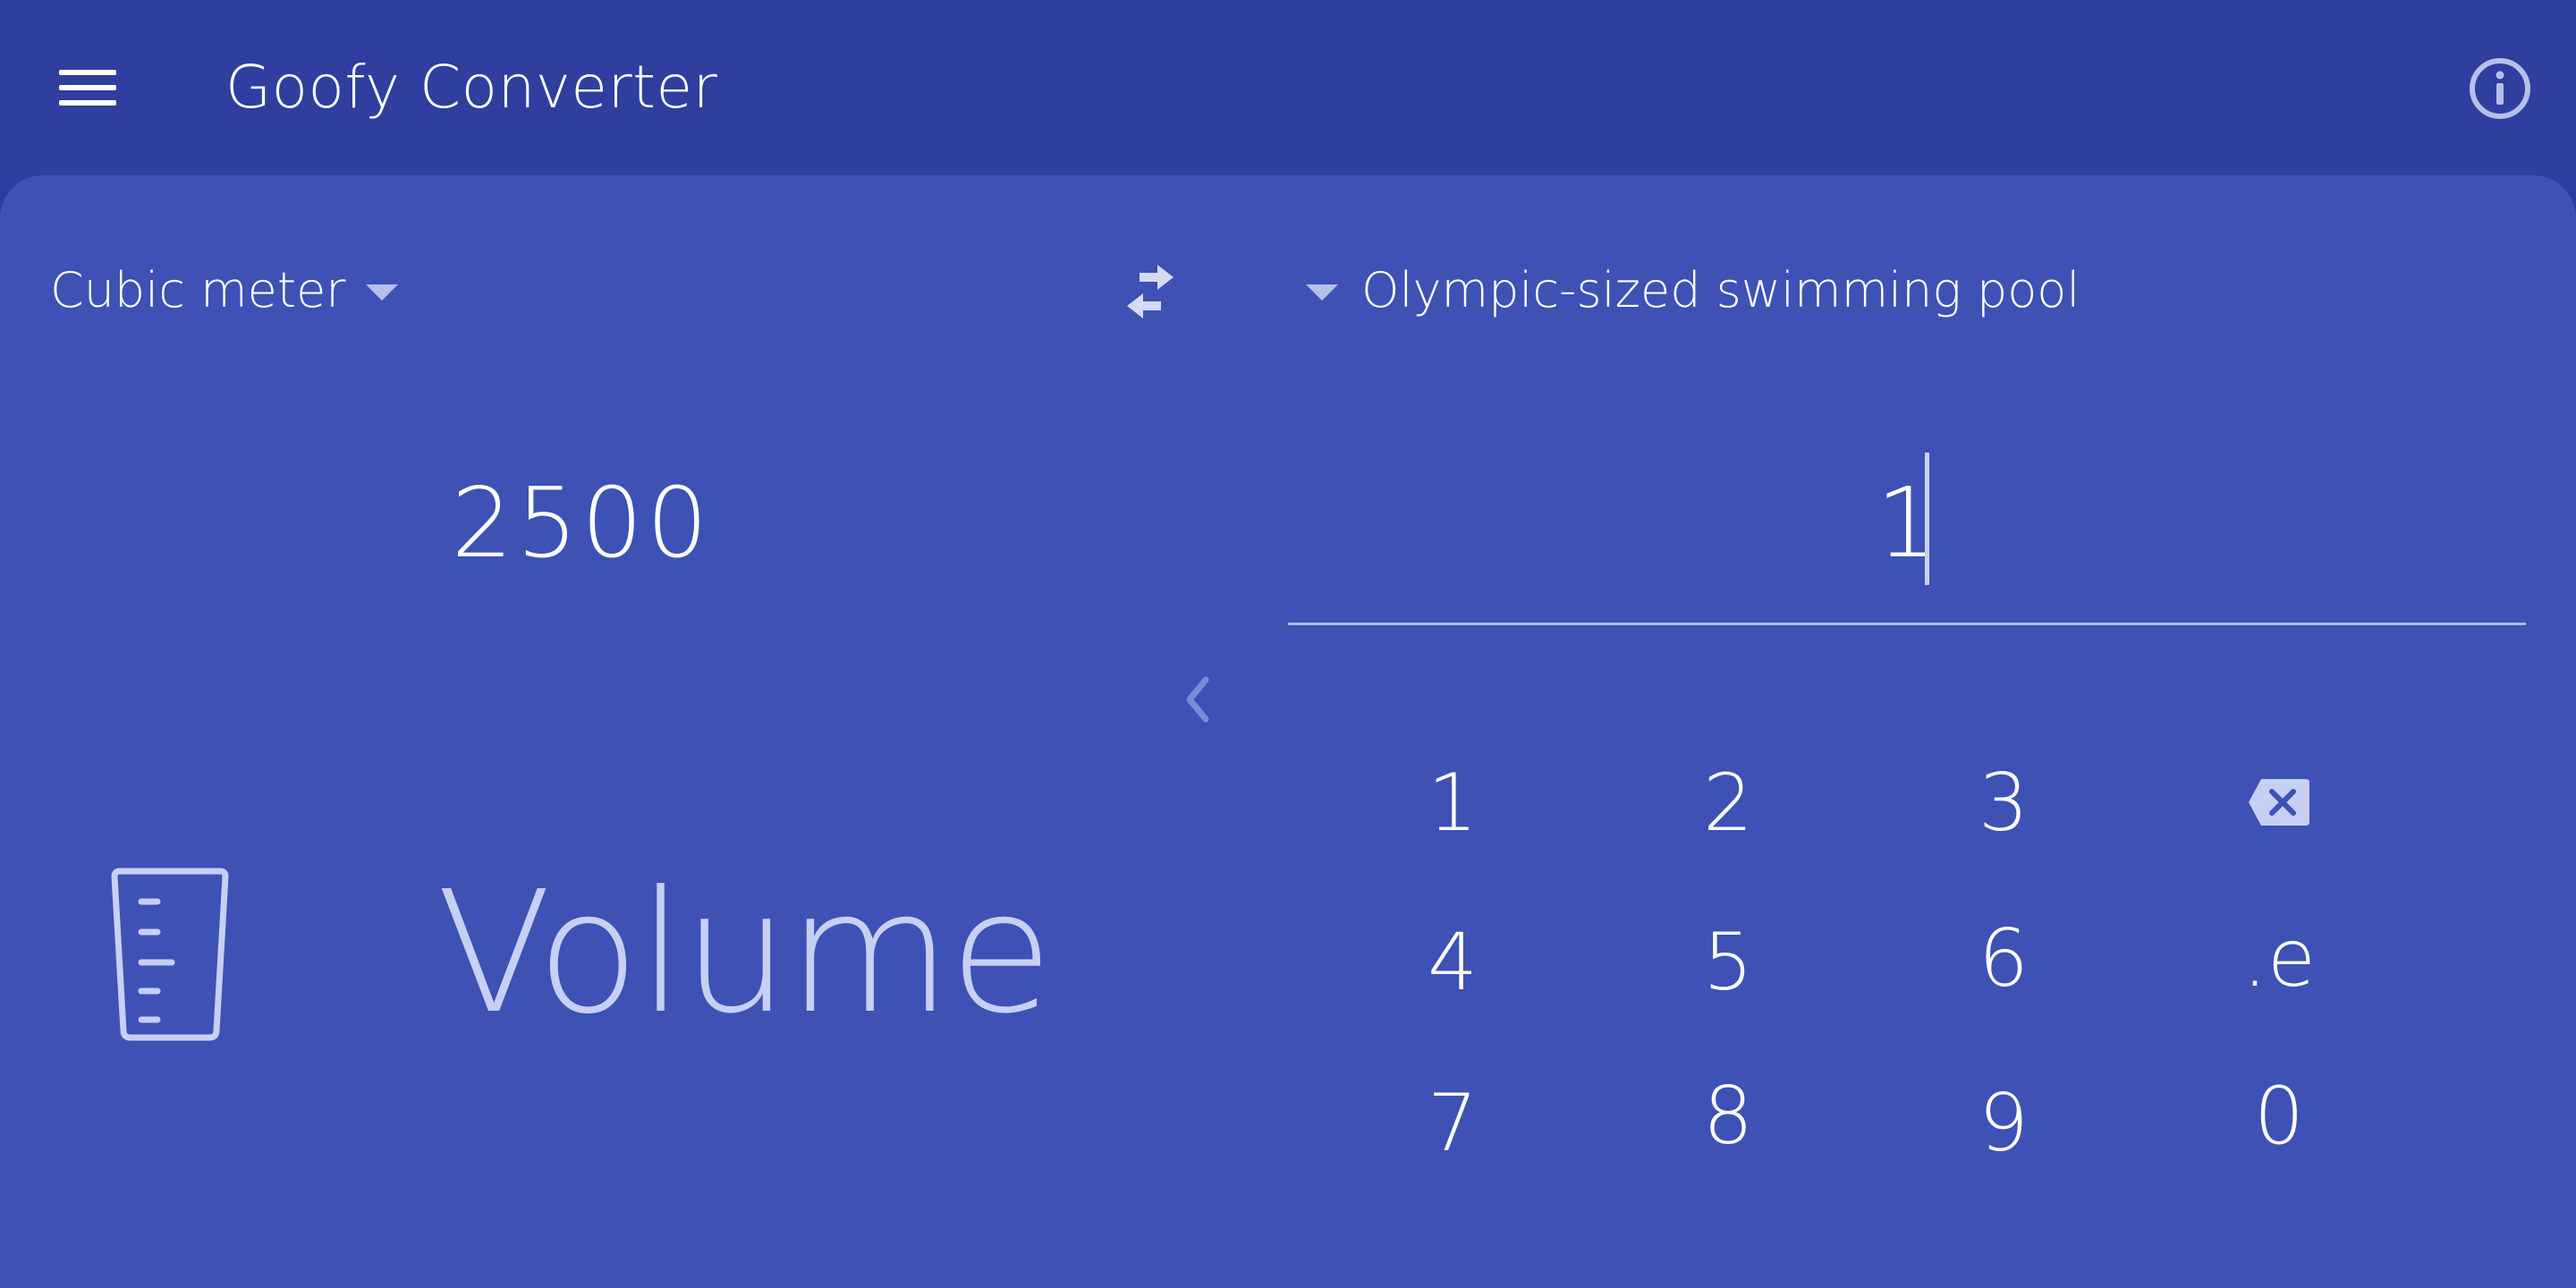 The height and width of the screenshot is (1288, 2576). What do you see at coordinates (2500, 88) in the screenshot?
I see `info-icon` at bounding box center [2500, 88].